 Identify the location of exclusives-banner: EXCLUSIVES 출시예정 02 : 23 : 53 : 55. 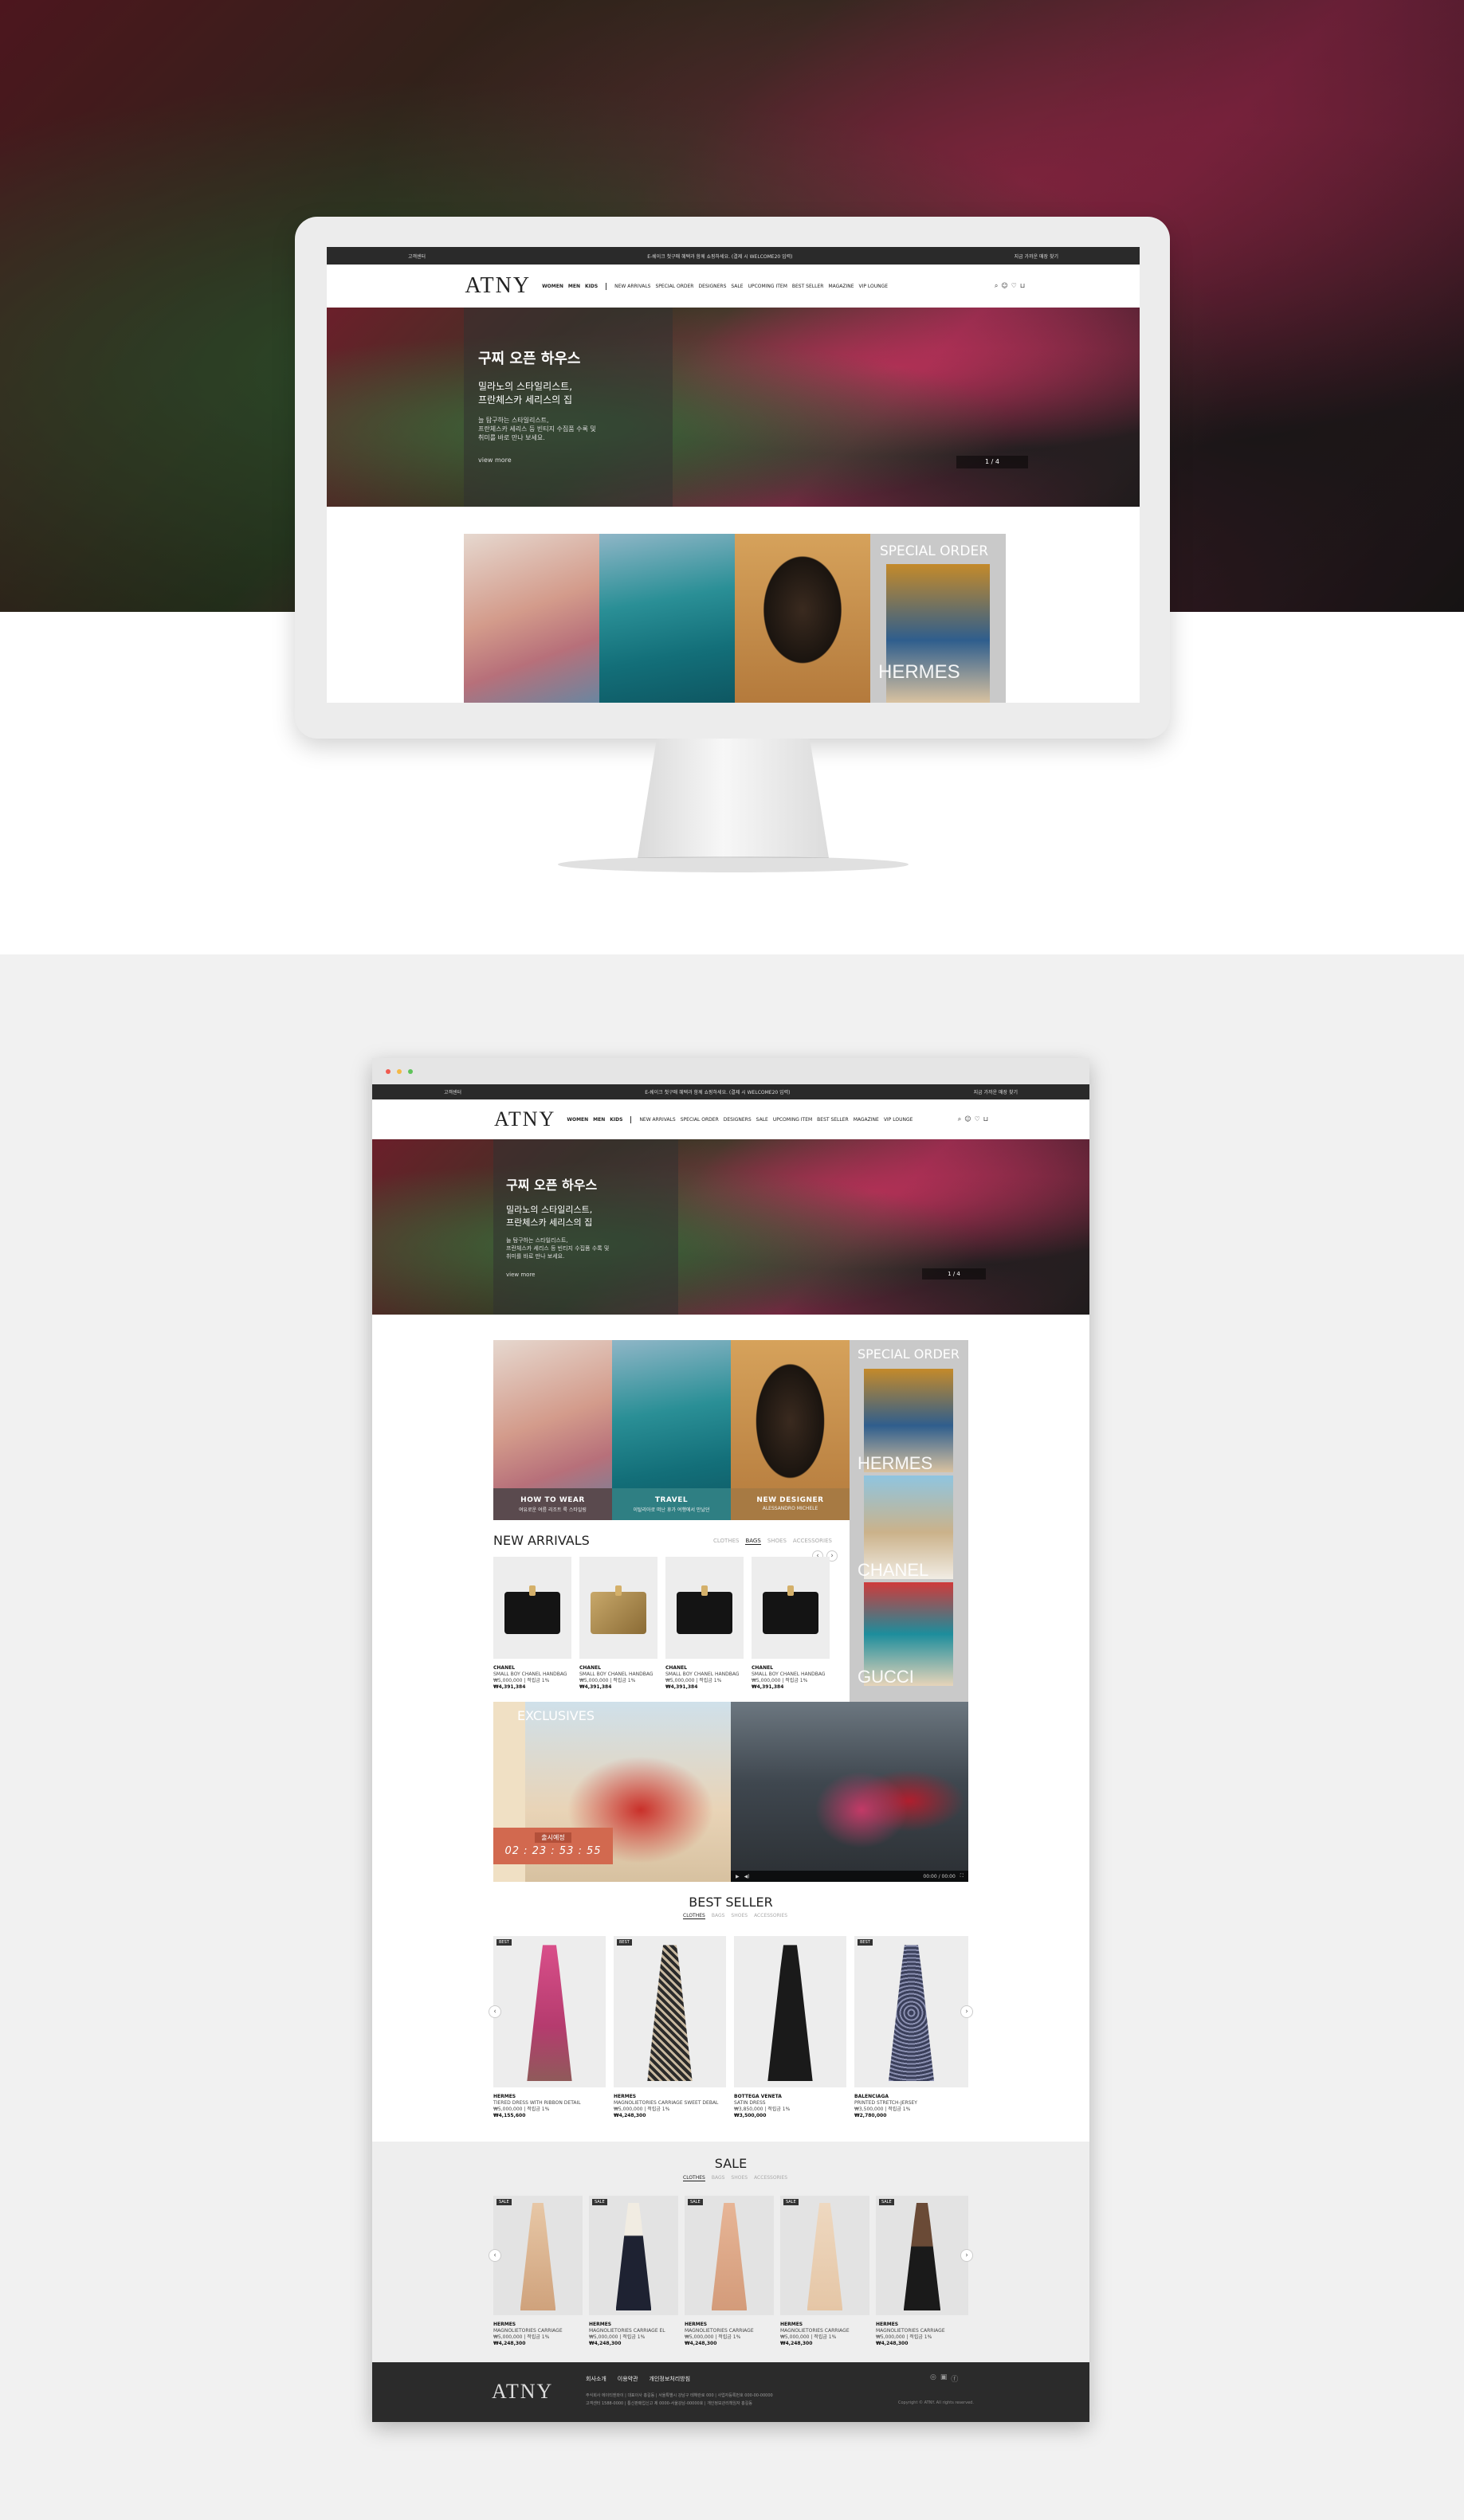
(612, 1792).